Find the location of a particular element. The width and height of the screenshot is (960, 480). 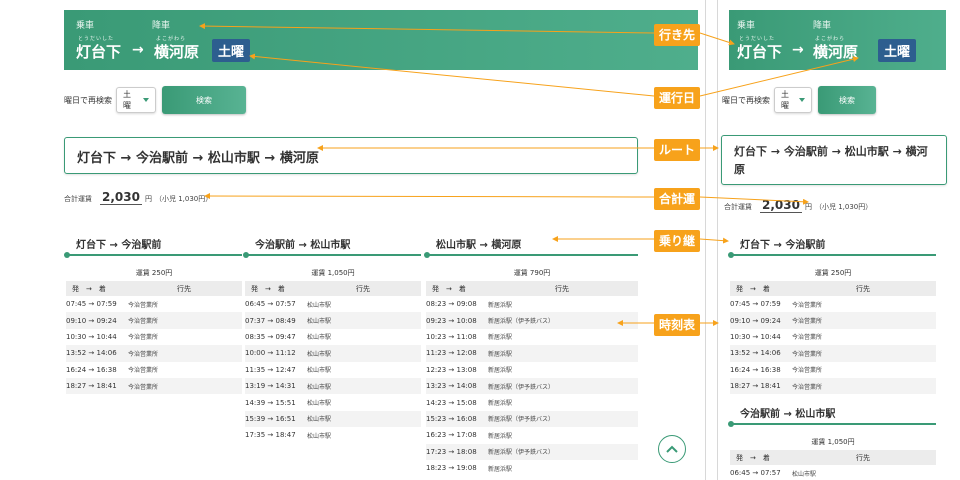

timetable-row: 13:23 → 14:08 新居浜駅（伊予鉄バス） is located at coordinates (532, 386).